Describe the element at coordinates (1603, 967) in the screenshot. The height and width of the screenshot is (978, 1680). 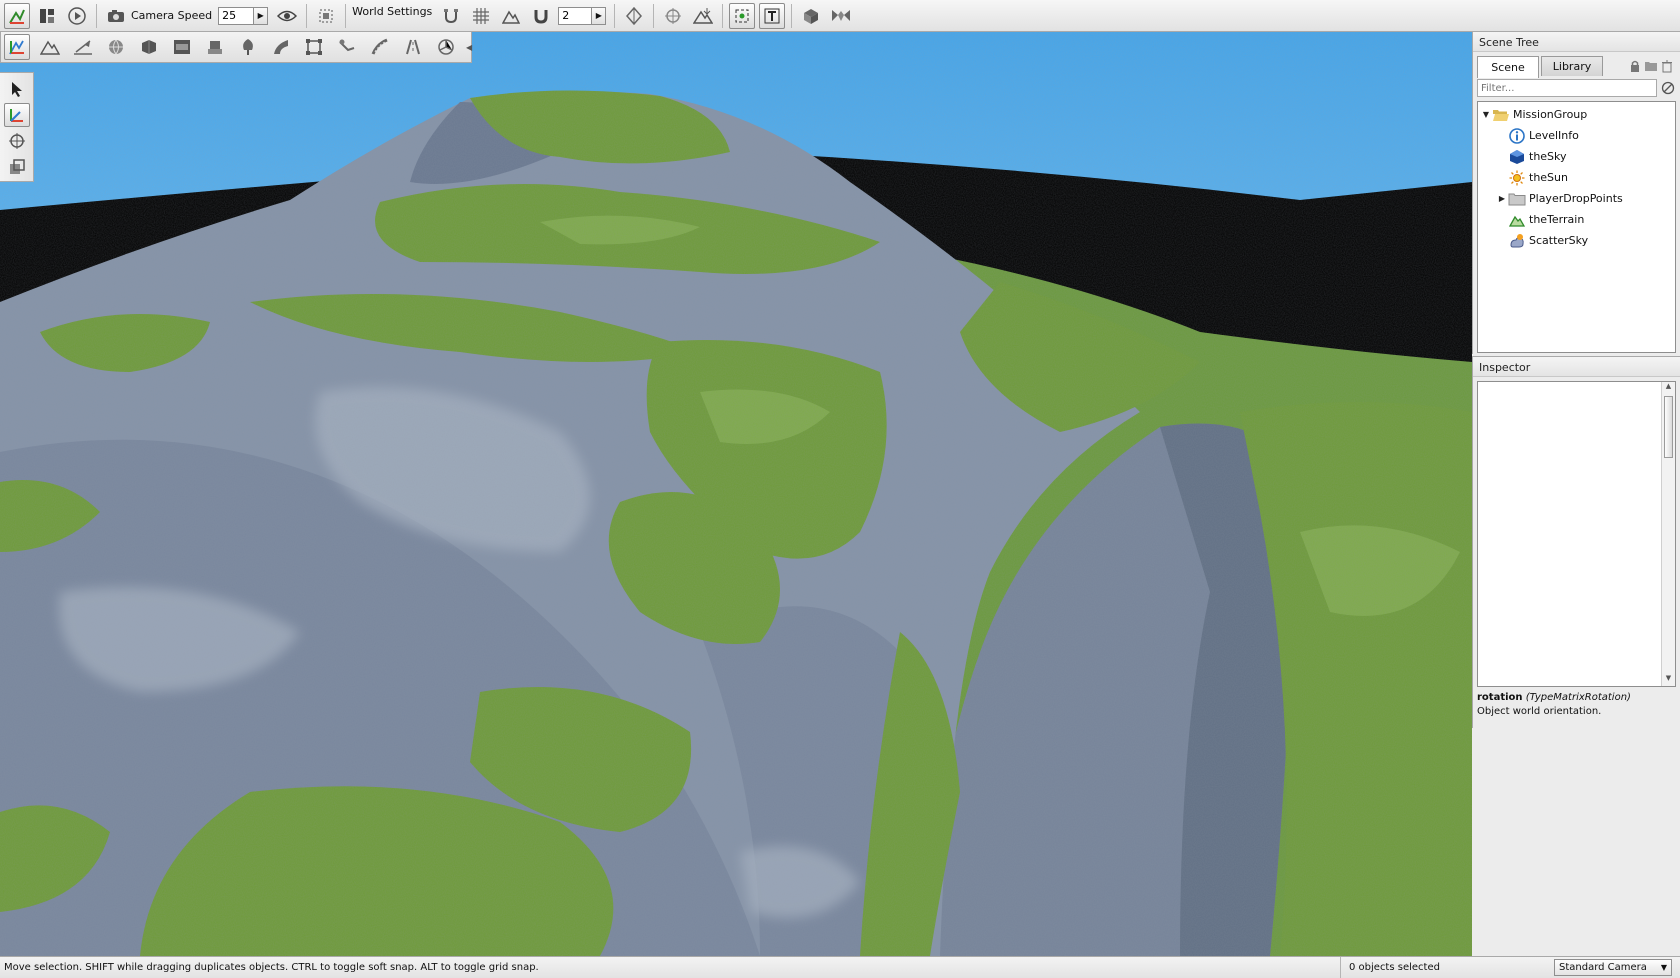
I see `camera-mode-value: Standard Camera` at that location.